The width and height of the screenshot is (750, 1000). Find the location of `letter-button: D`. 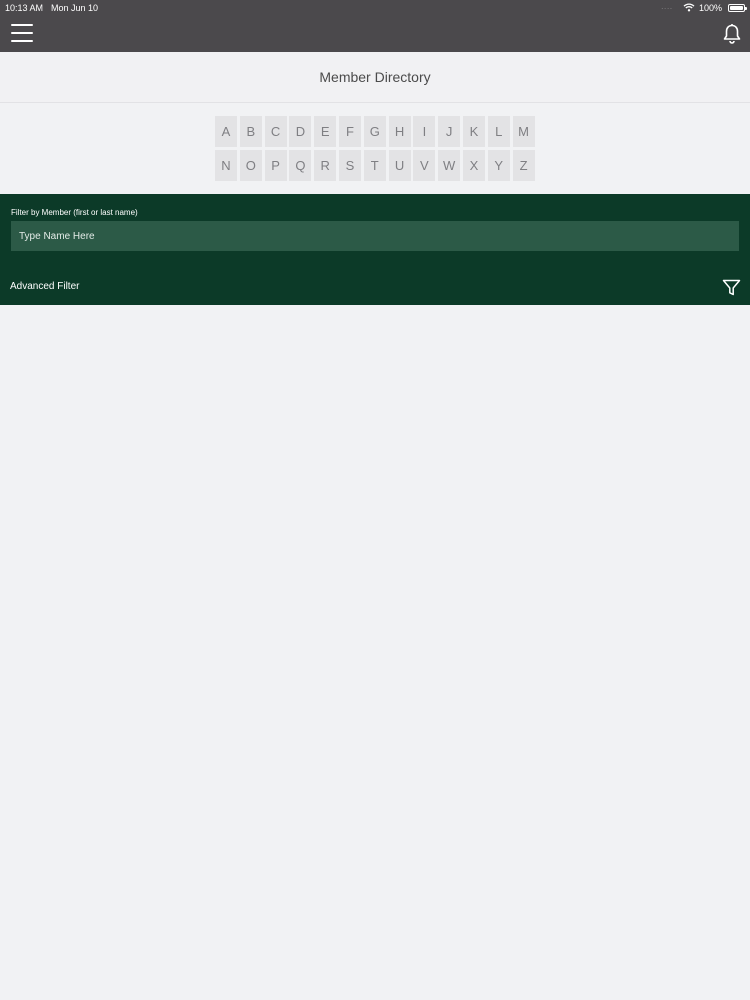

letter-button: D is located at coordinates (300, 131).